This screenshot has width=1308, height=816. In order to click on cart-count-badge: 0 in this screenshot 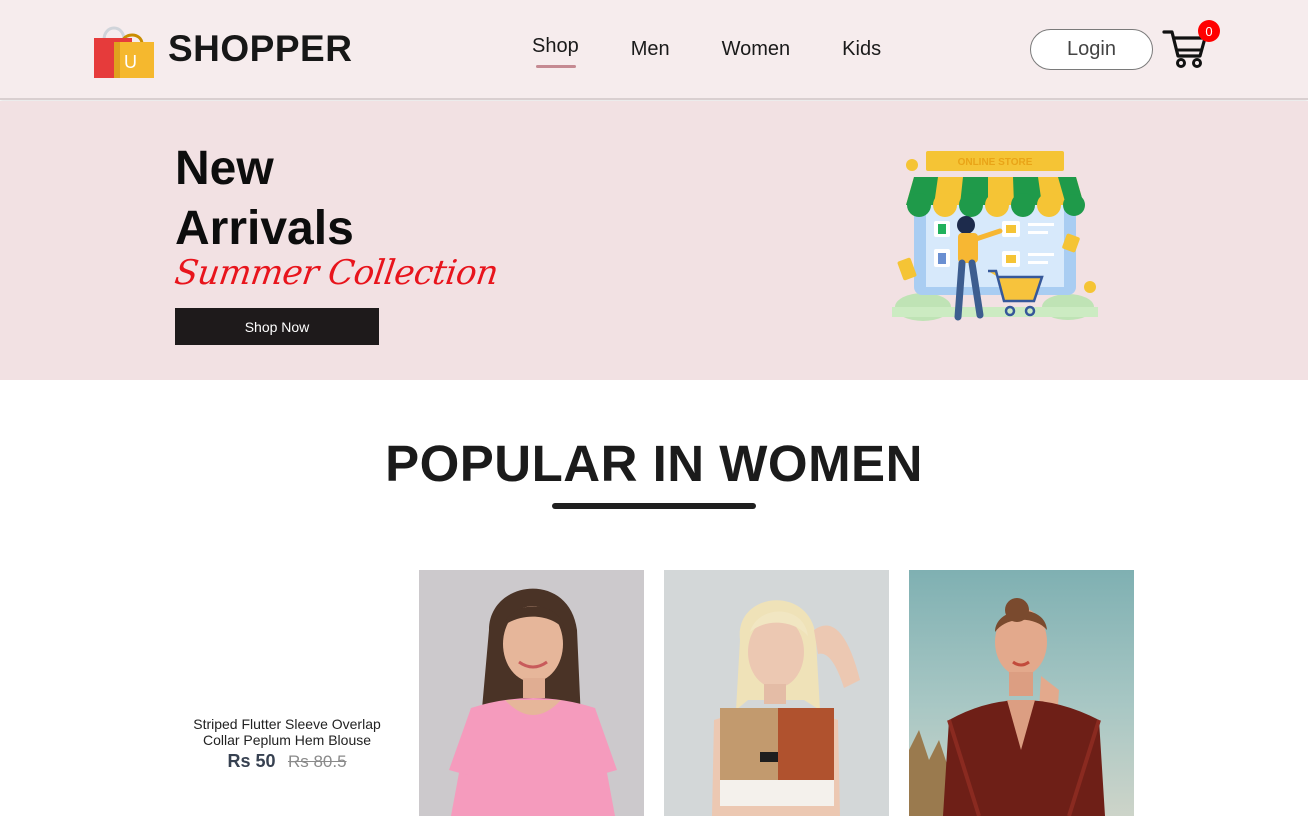, I will do `click(1209, 31)`.